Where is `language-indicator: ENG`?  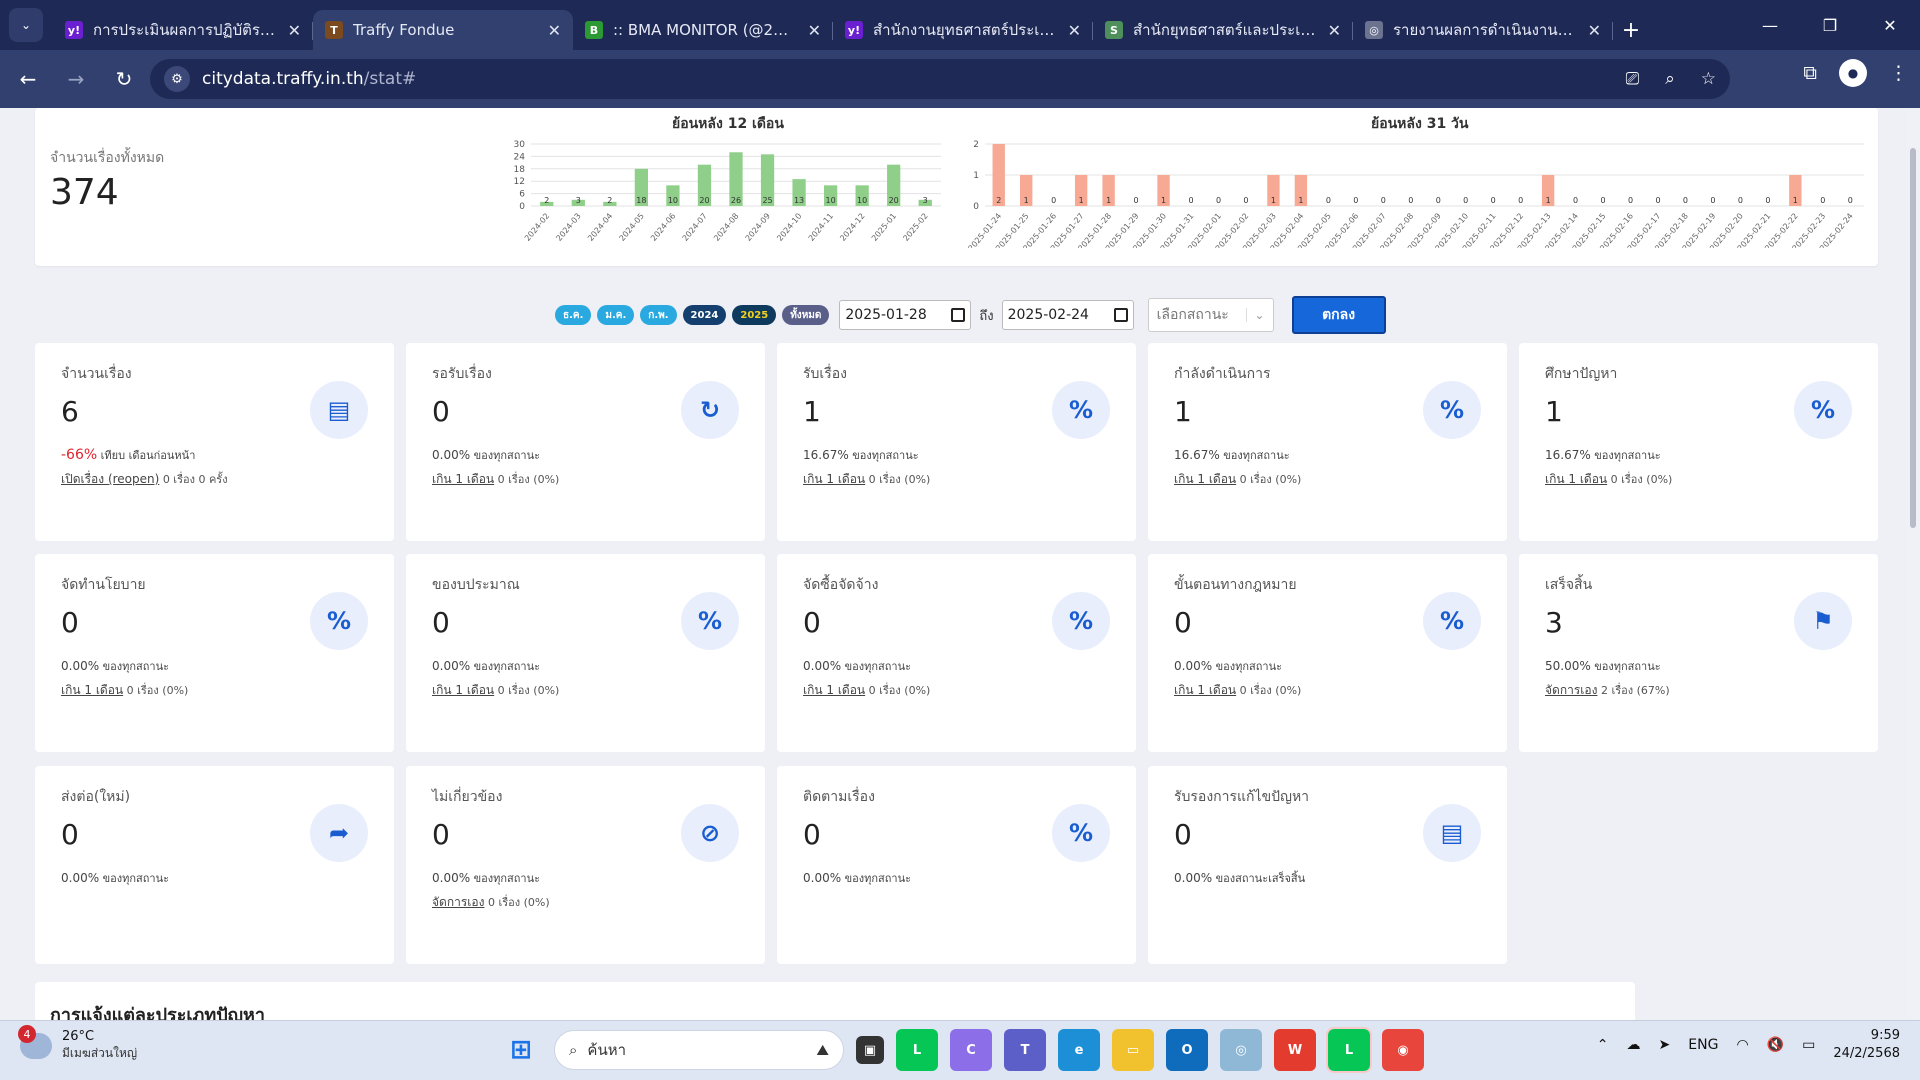
language-indicator: ENG is located at coordinates (1703, 1045).